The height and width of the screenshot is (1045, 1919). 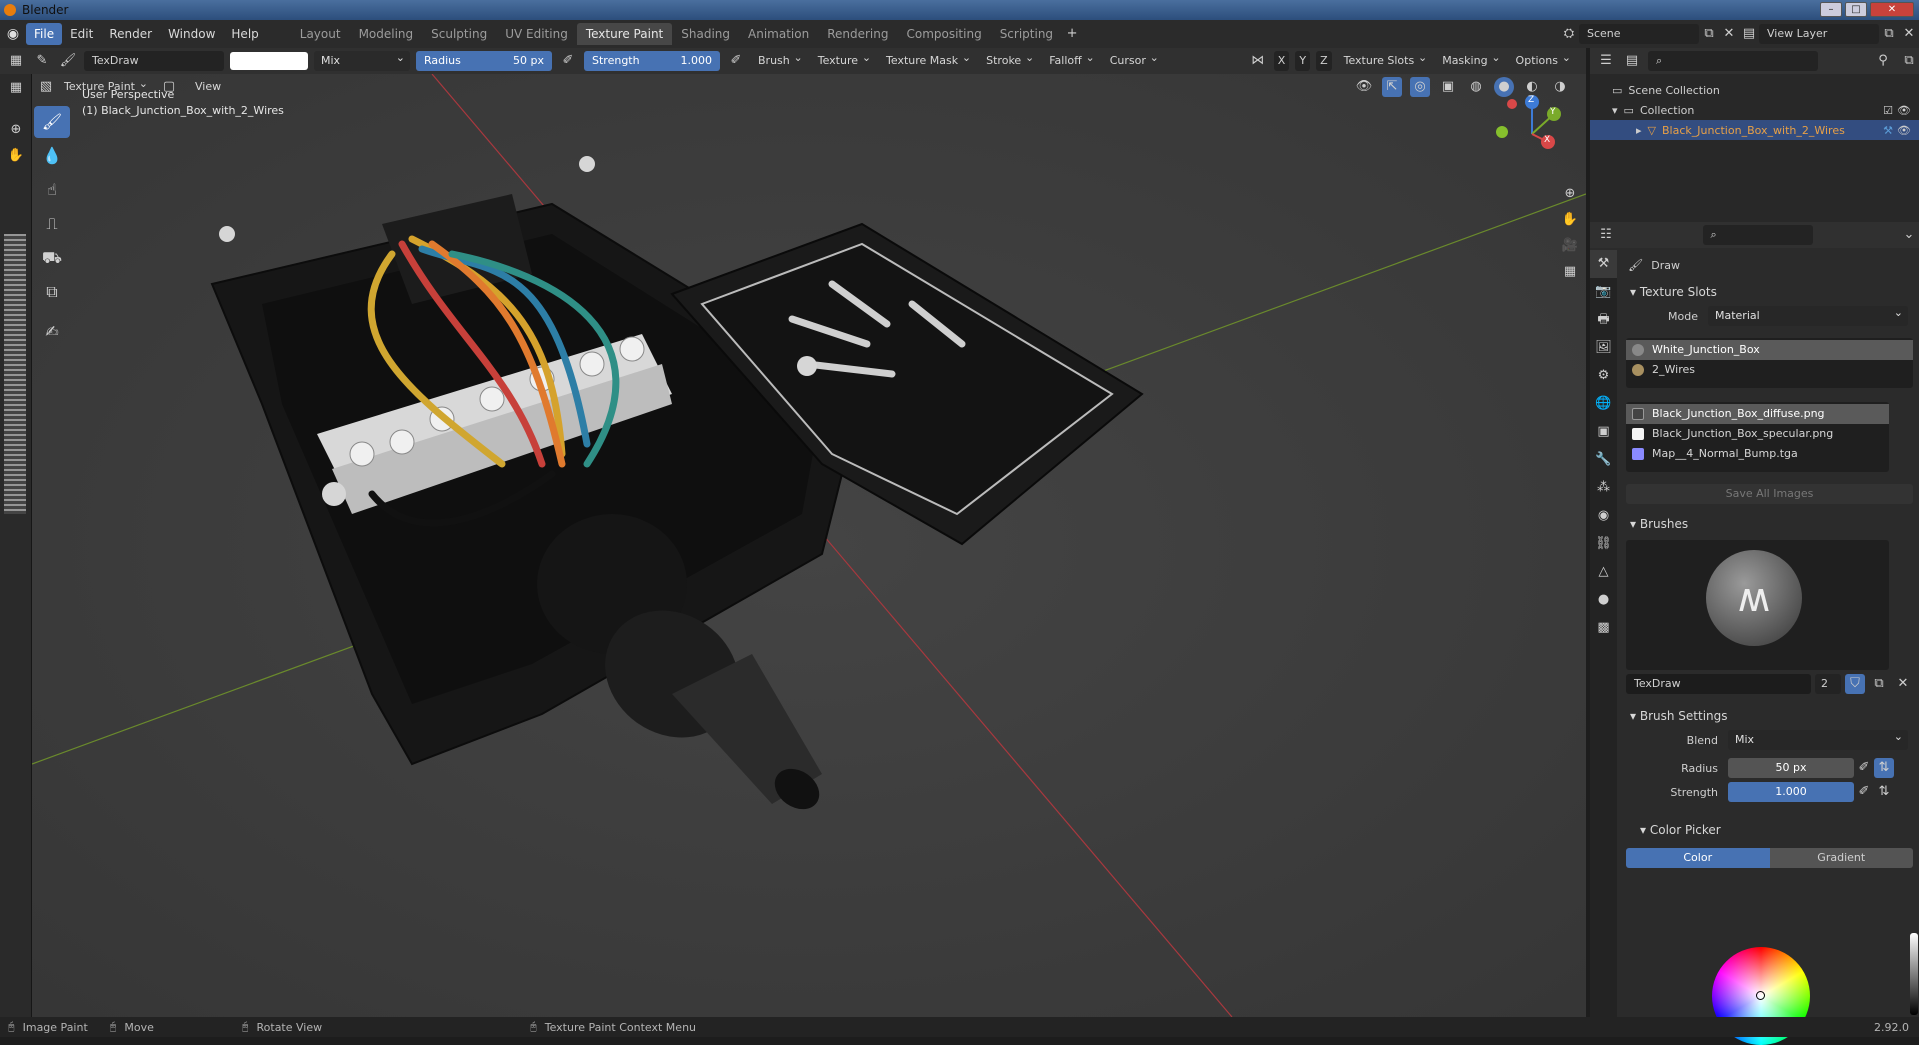 I want to click on gizmo-toggle-icon: ⇱, so click(x=1392, y=87).